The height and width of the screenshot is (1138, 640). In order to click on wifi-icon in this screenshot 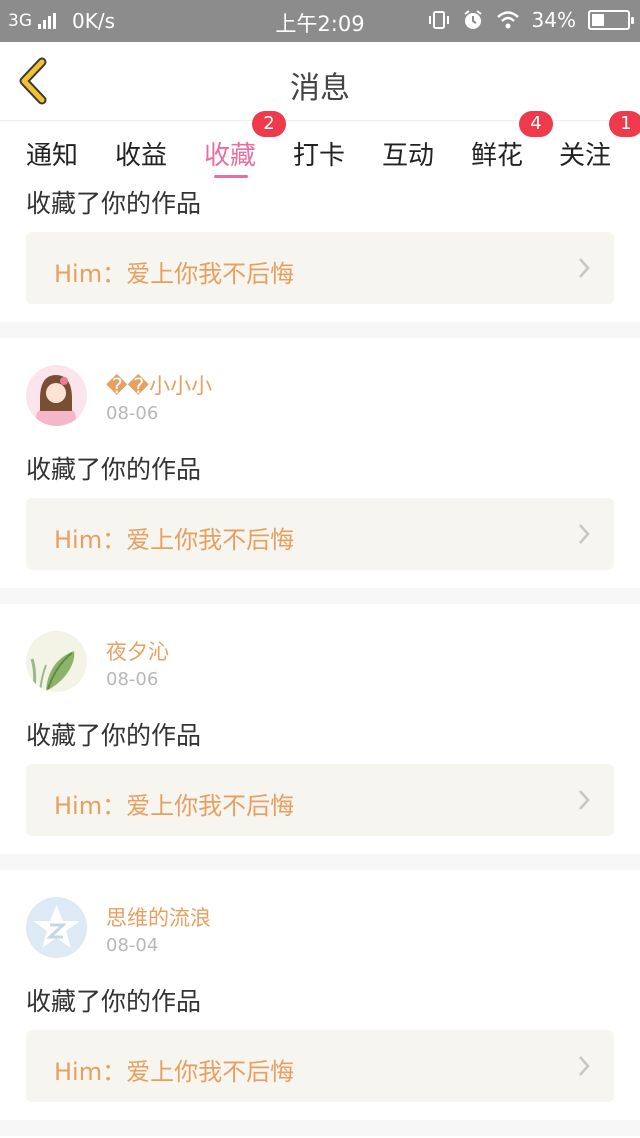, I will do `click(507, 20)`.